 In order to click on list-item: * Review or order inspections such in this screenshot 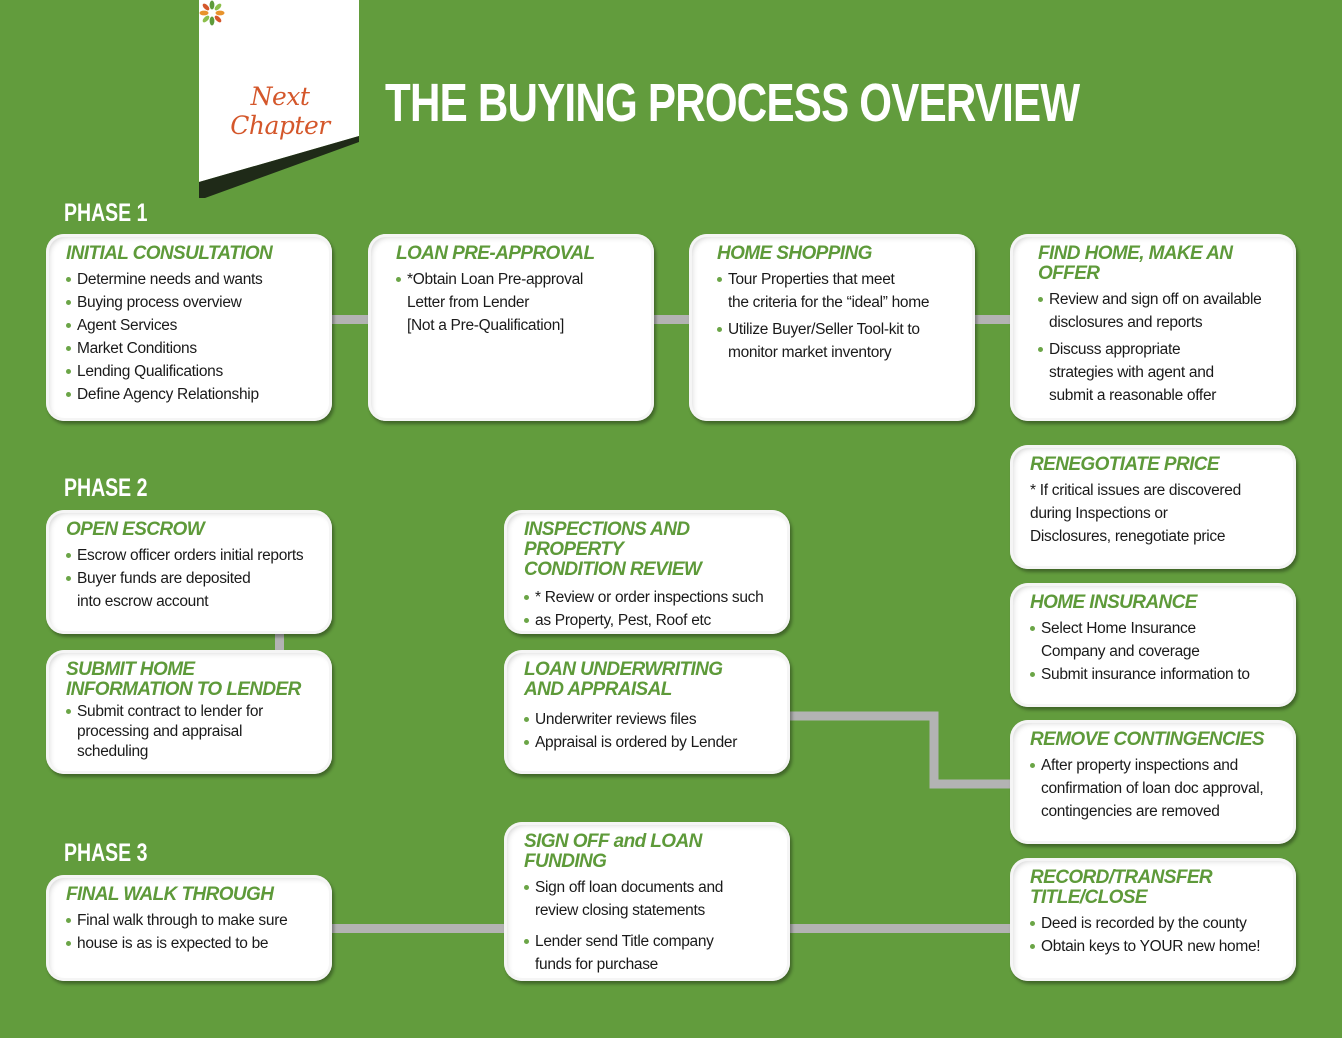, I will do `click(650, 597)`.